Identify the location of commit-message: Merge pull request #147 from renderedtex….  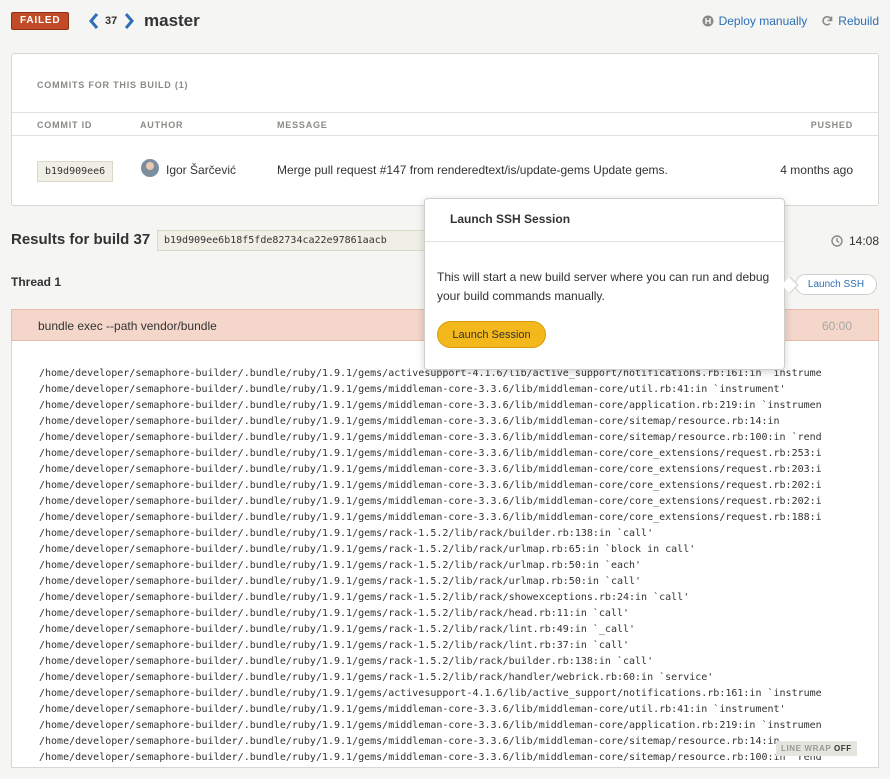
(472, 170).